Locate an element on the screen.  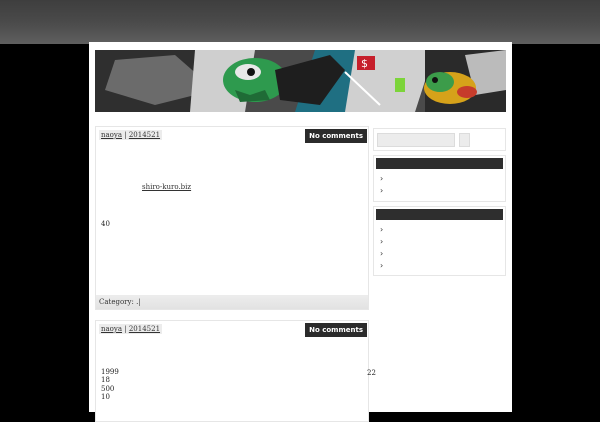
widget-list: › › is located at coordinates (381, 185).